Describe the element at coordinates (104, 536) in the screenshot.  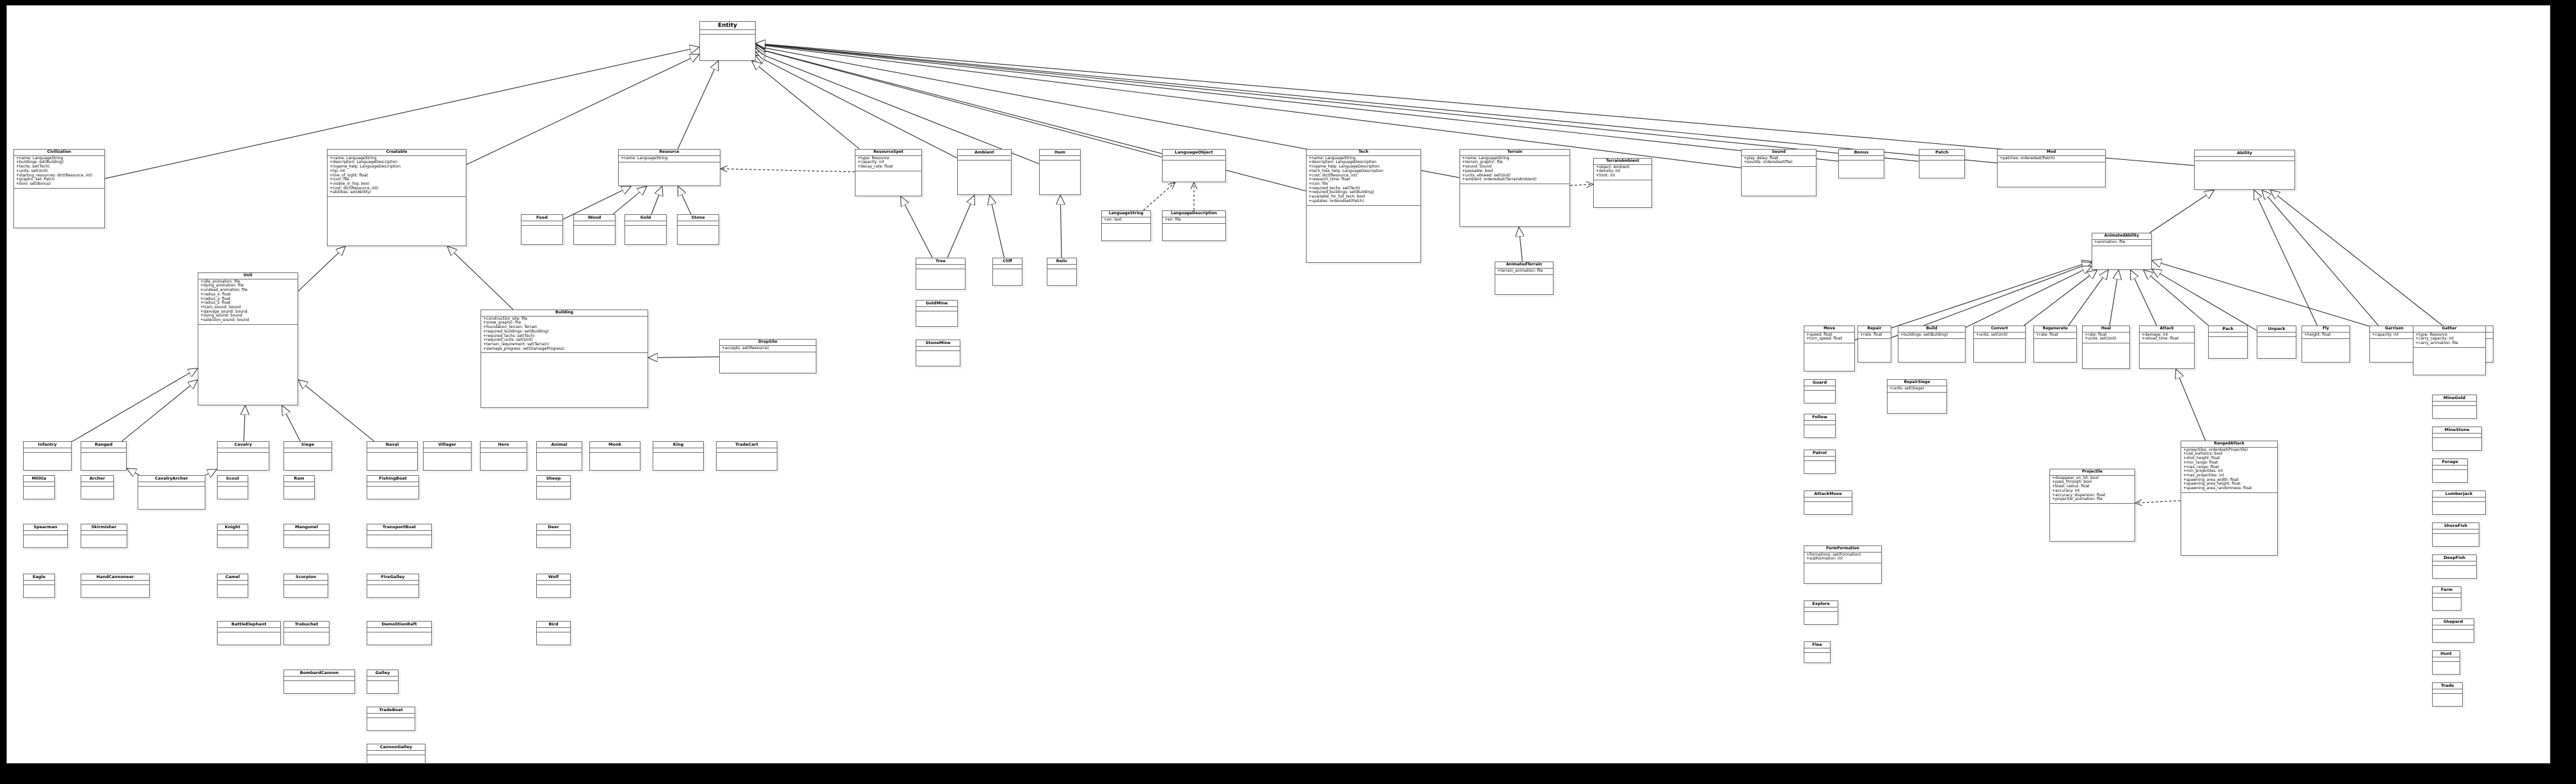
I see `uml-class-skirmisher: Skirmisher` at that location.